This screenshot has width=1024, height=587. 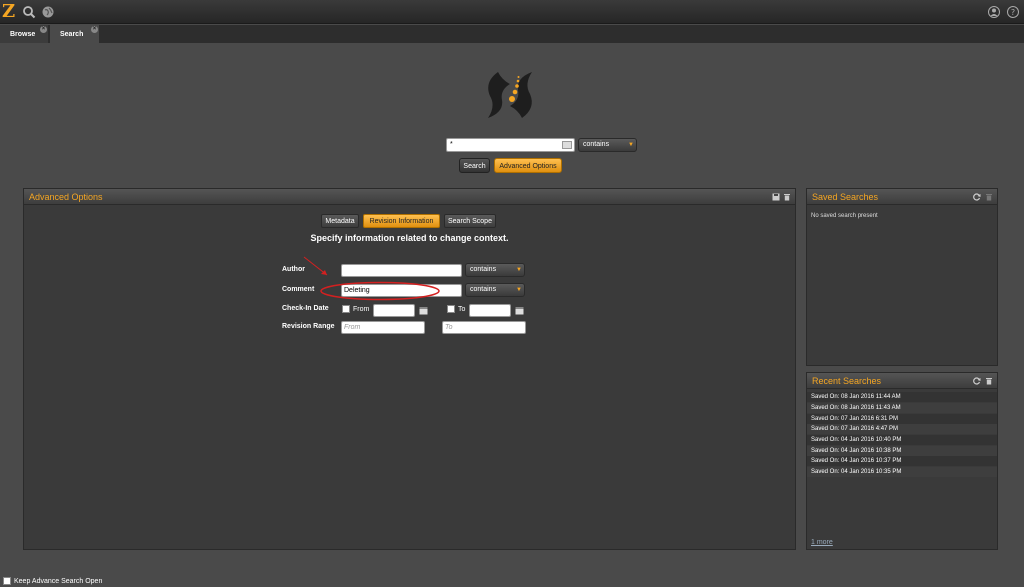 What do you see at coordinates (305, 308) in the screenshot?
I see `checkin-date-label: Check-In Date` at bounding box center [305, 308].